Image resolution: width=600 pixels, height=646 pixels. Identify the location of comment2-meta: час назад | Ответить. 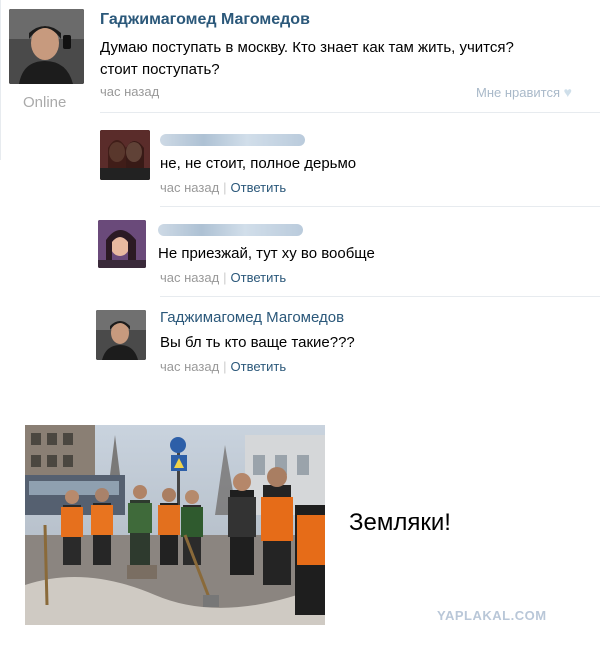
(223, 277).